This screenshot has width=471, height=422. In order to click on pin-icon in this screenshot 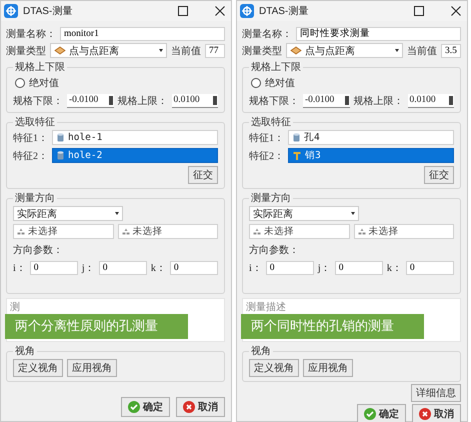, I will do `click(297, 155)`.